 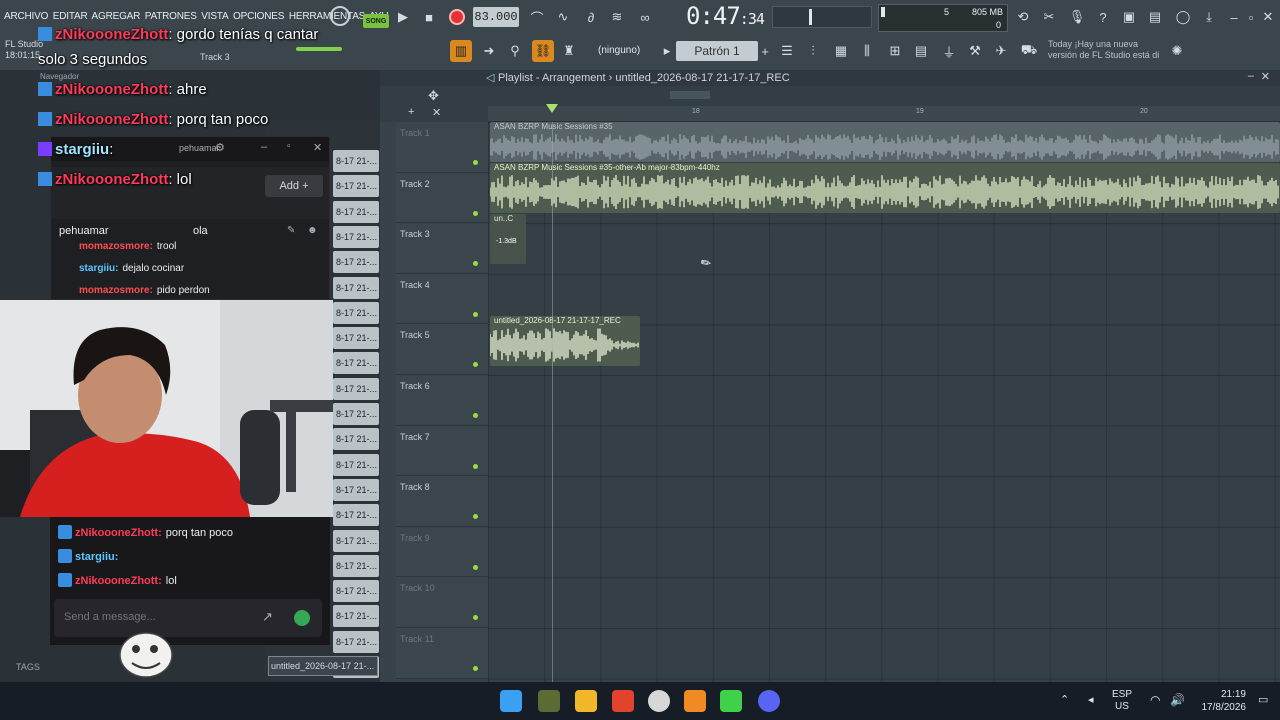 What do you see at coordinates (885, 142) in the screenshot?
I see `audio-clip-track1: ASAN BZRP Music Sessions #35` at bounding box center [885, 142].